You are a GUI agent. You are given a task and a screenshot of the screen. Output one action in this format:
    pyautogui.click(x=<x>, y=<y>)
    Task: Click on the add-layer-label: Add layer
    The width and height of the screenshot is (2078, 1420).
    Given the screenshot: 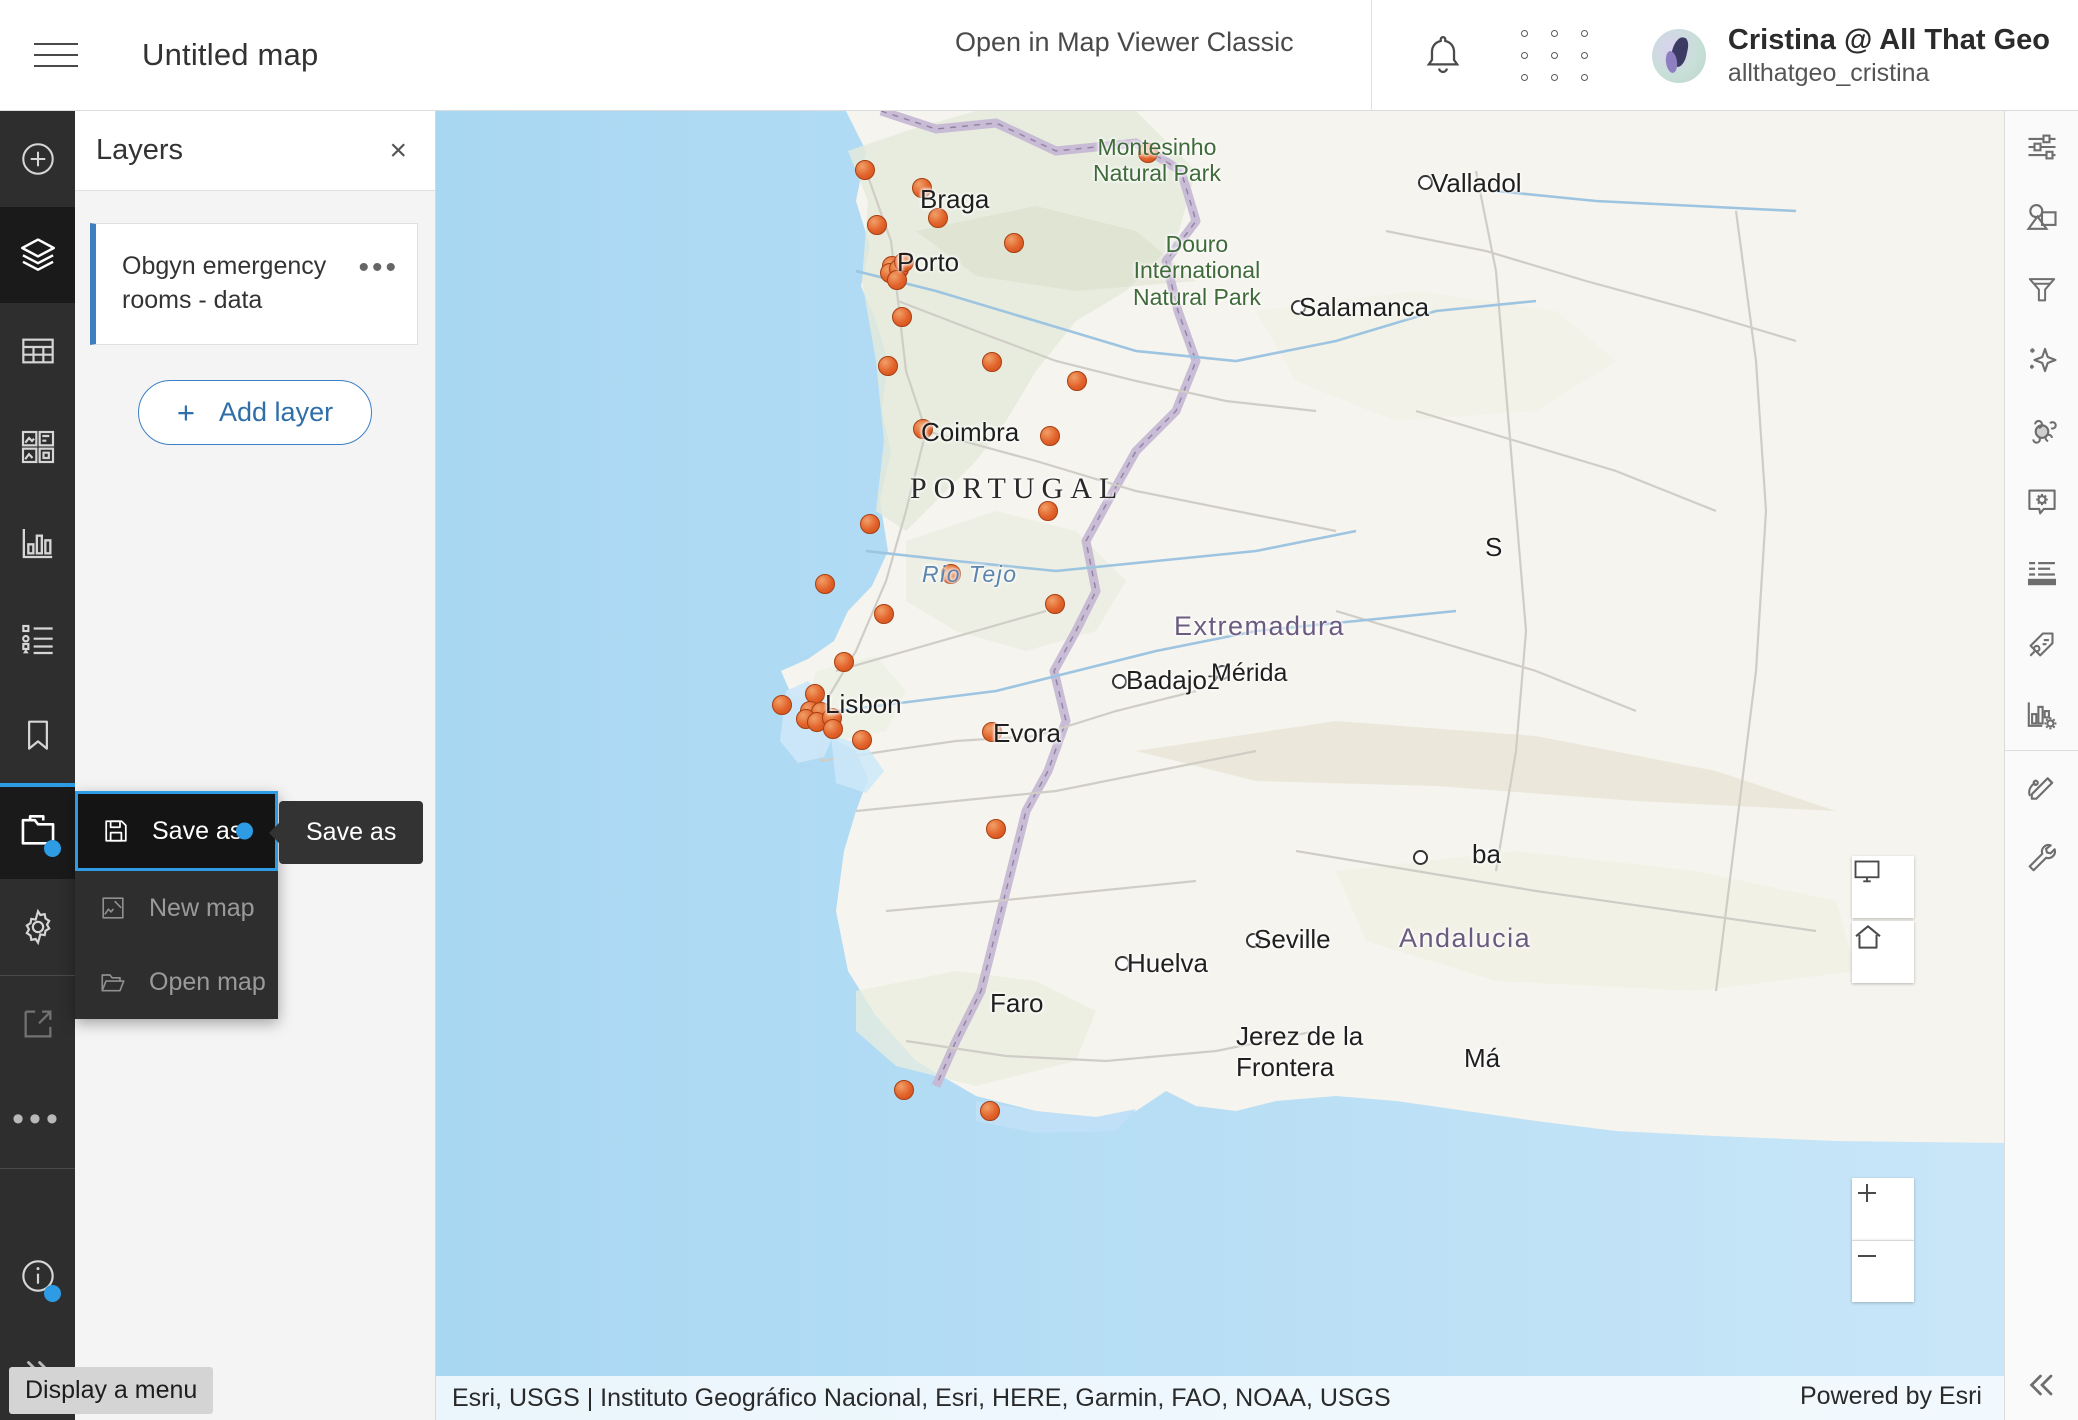 What is the action you would take?
    pyautogui.click(x=276, y=411)
    